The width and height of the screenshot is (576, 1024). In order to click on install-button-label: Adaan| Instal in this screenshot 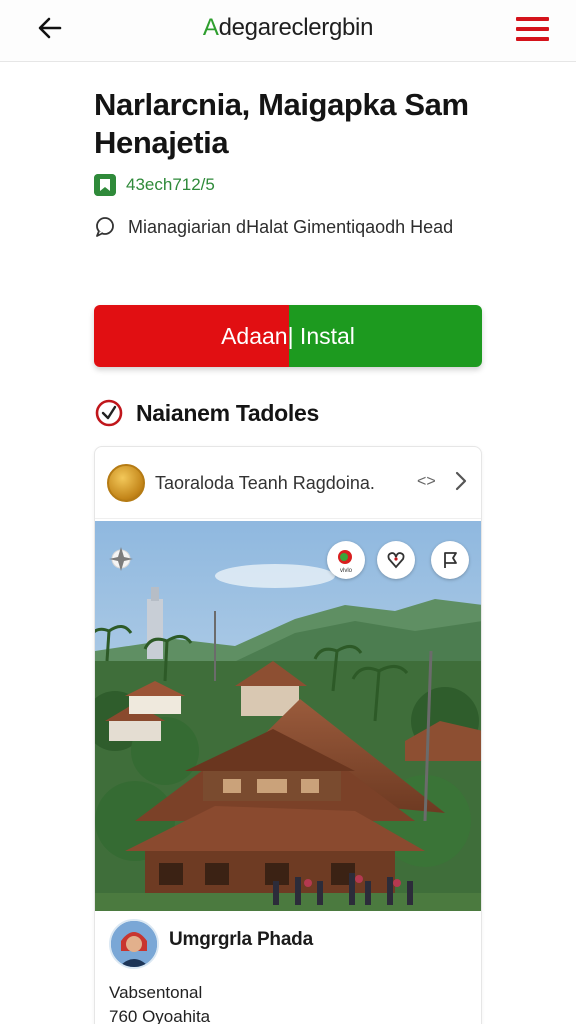, I will do `click(288, 336)`.